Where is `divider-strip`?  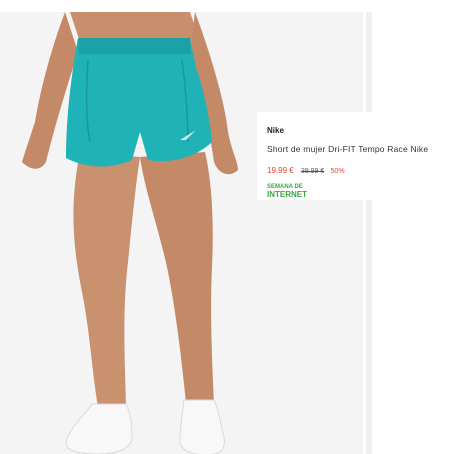 divider-strip is located at coordinates (369, 233).